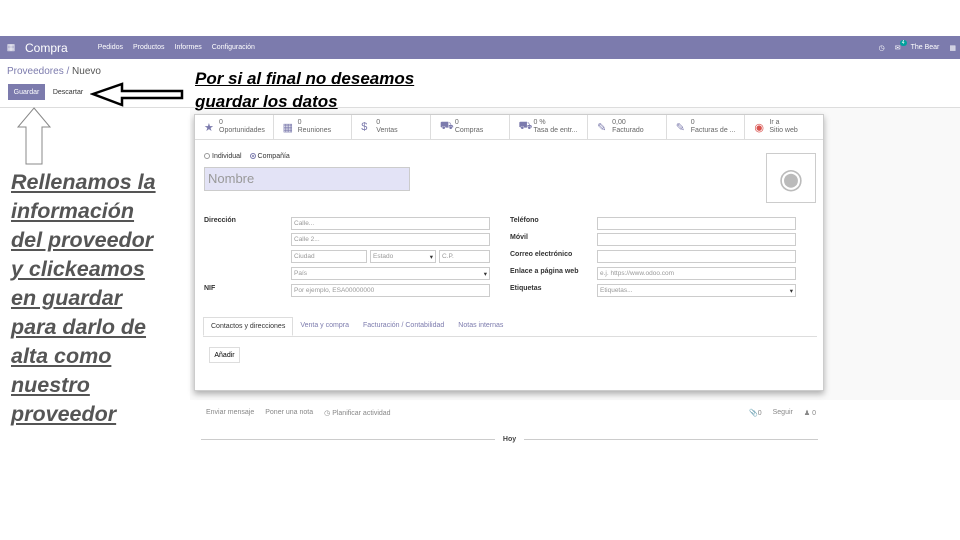  Describe the element at coordinates (403, 326) in the screenshot. I see `tab-facturacion: Facturación / Contabilidad` at that location.